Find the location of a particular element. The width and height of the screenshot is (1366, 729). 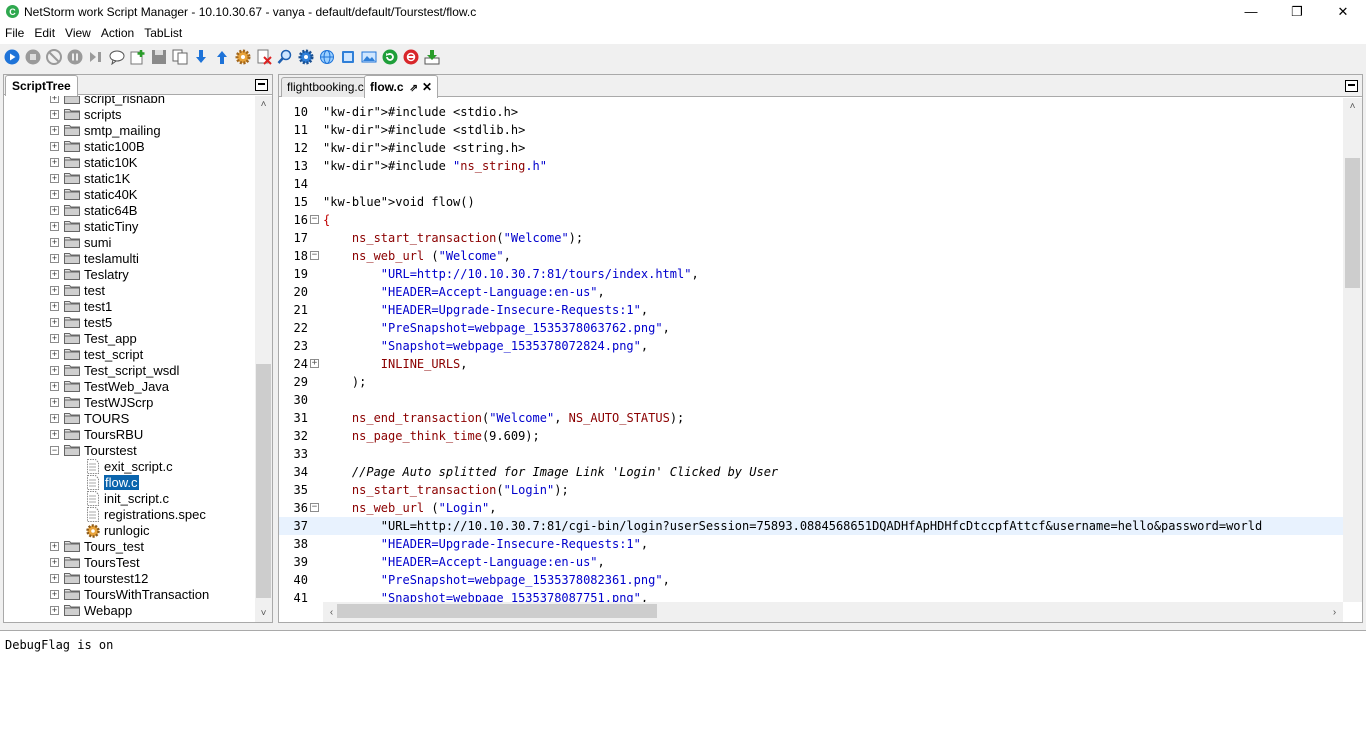

scroll-down-arrow-icon: ˅ is located at coordinates (263, 613).